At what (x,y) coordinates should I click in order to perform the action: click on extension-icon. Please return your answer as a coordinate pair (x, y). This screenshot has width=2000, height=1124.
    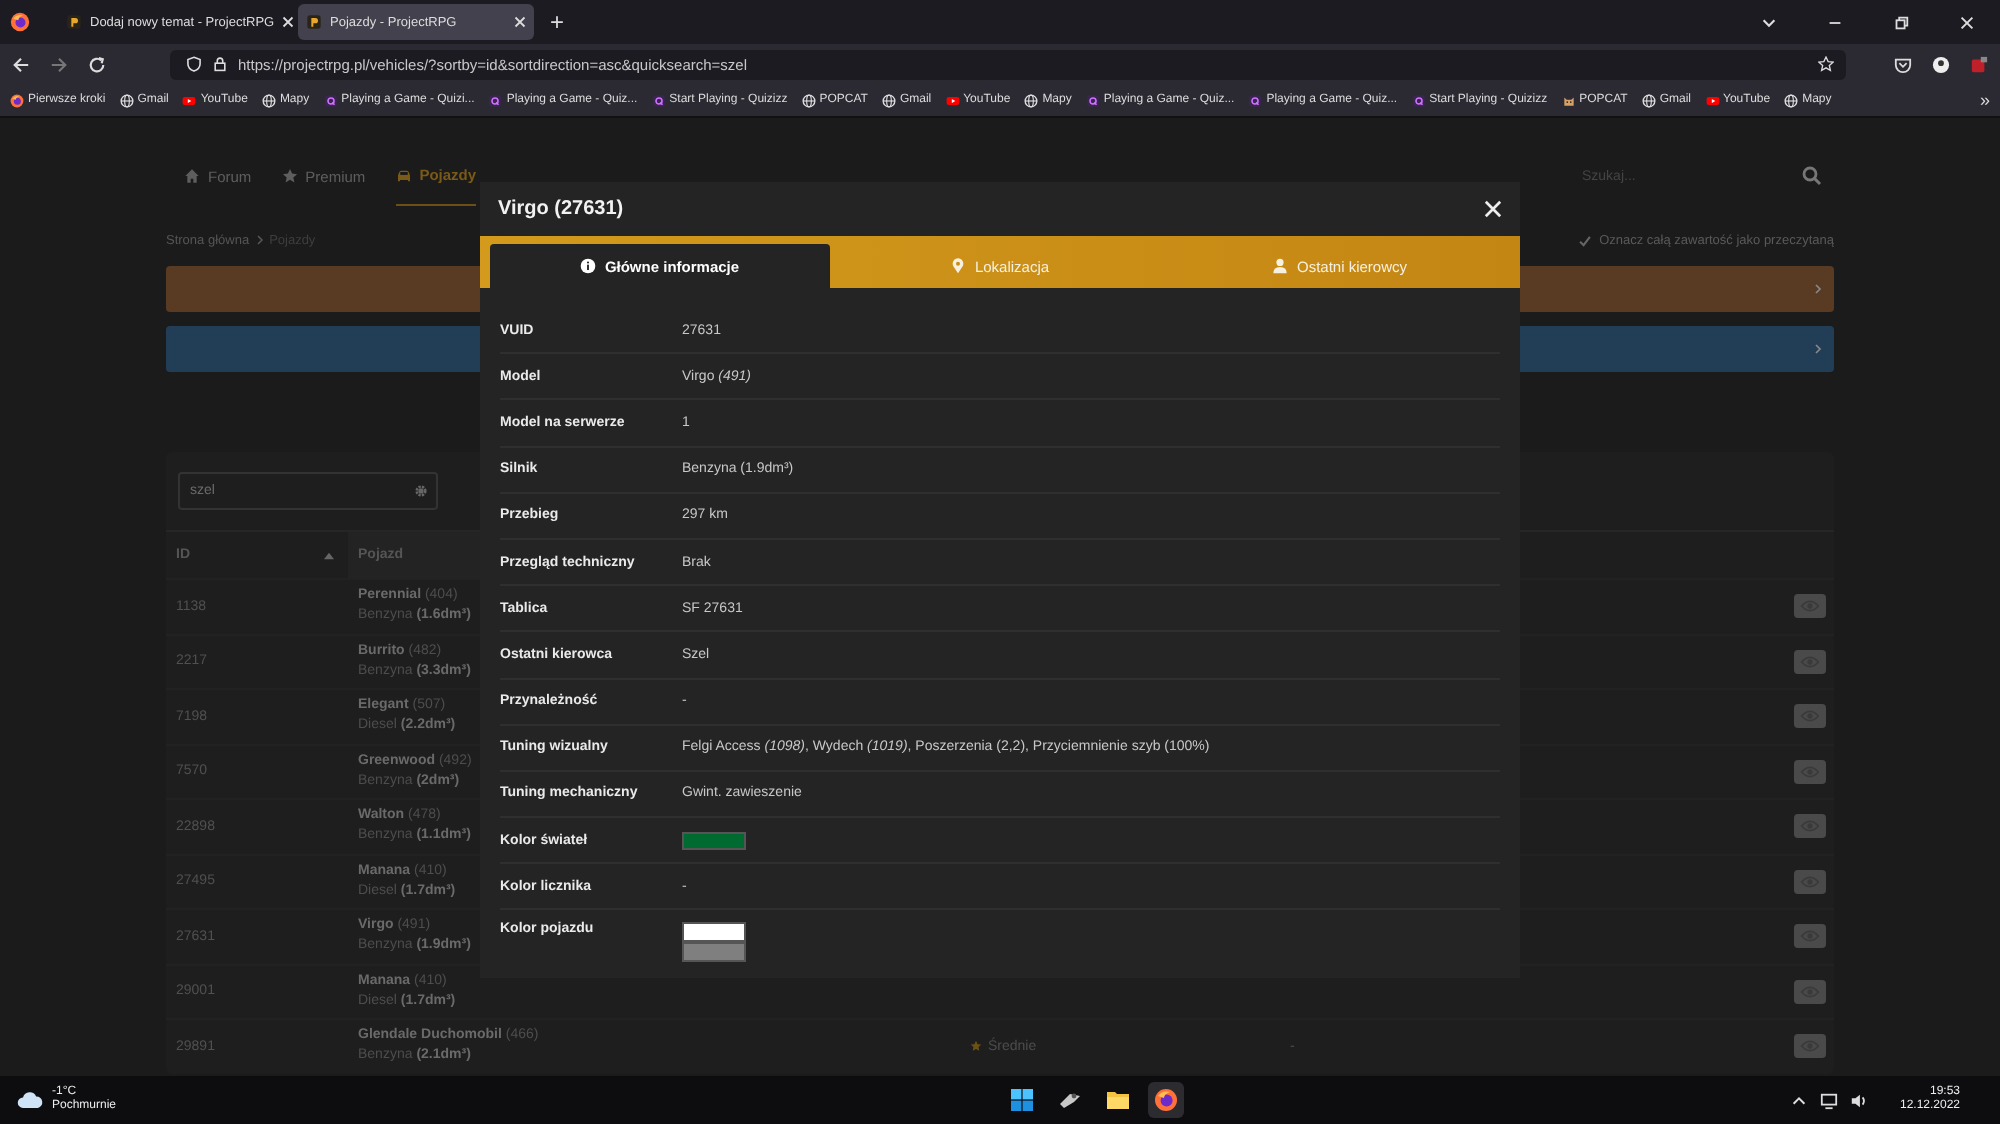
    Looking at the image, I should click on (1979, 64).